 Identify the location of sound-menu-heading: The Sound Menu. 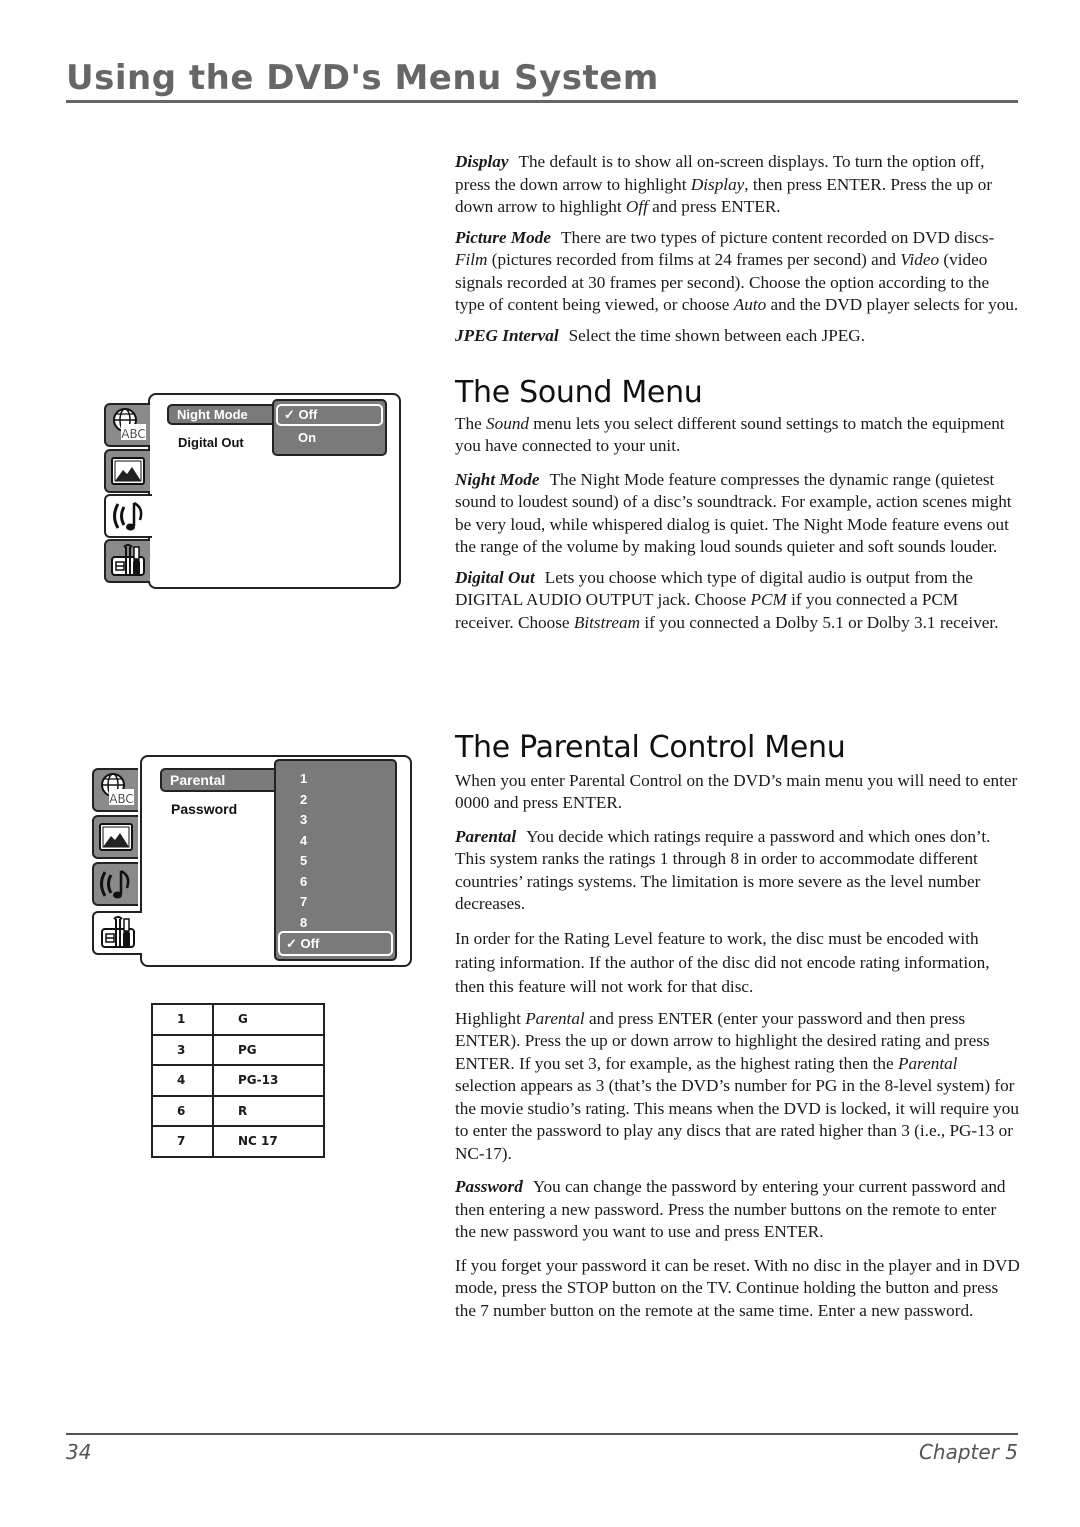
(579, 392).